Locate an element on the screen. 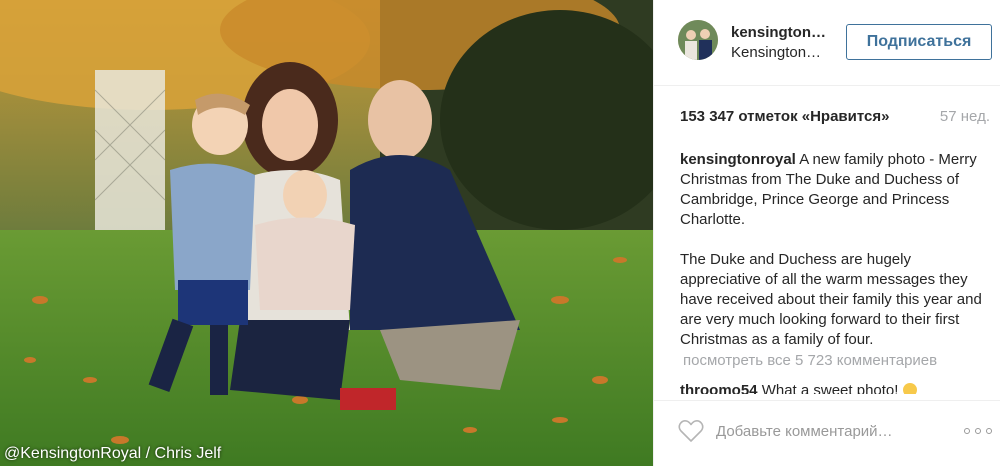 The image size is (1000, 466). post-stats: 153 347 отметок «Нравится» 57 нед. is located at coordinates (836, 119).